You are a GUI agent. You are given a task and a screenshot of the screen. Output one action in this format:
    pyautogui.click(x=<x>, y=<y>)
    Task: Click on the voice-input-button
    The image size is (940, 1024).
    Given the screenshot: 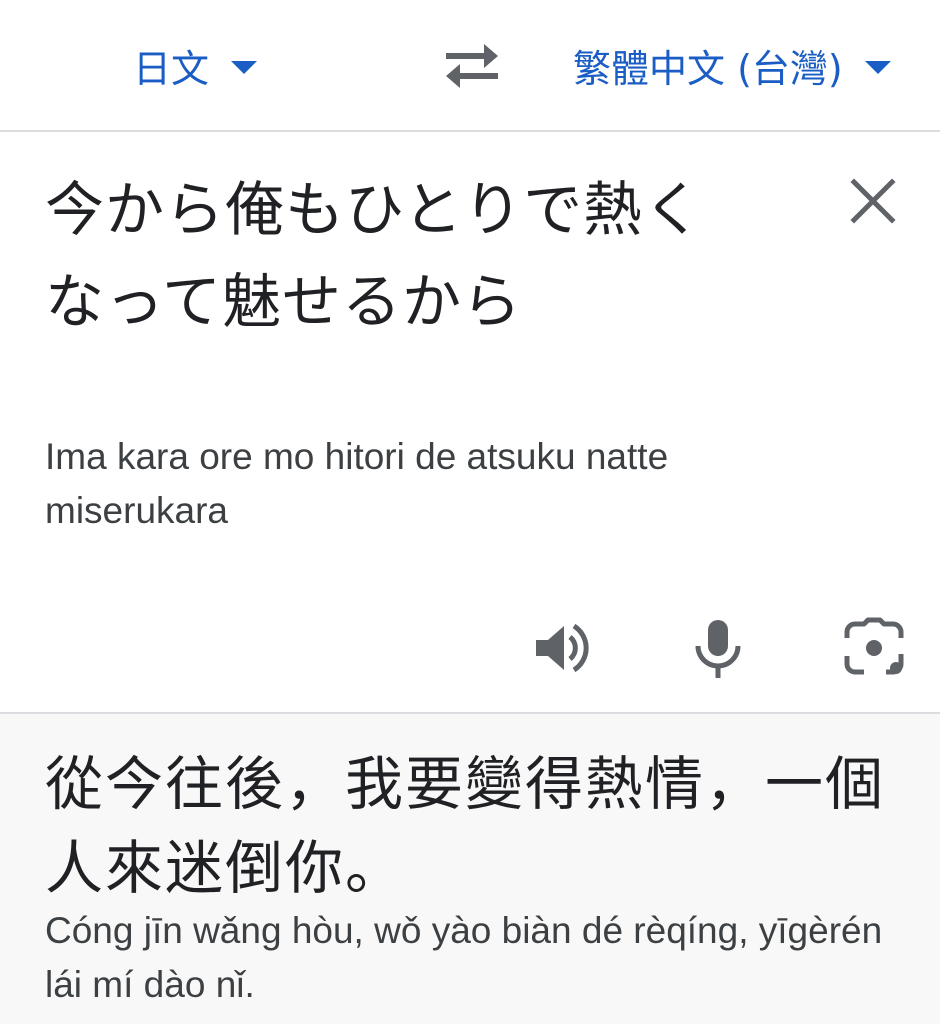 What is the action you would take?
    pyautogui.click(x=718, y=648)
    